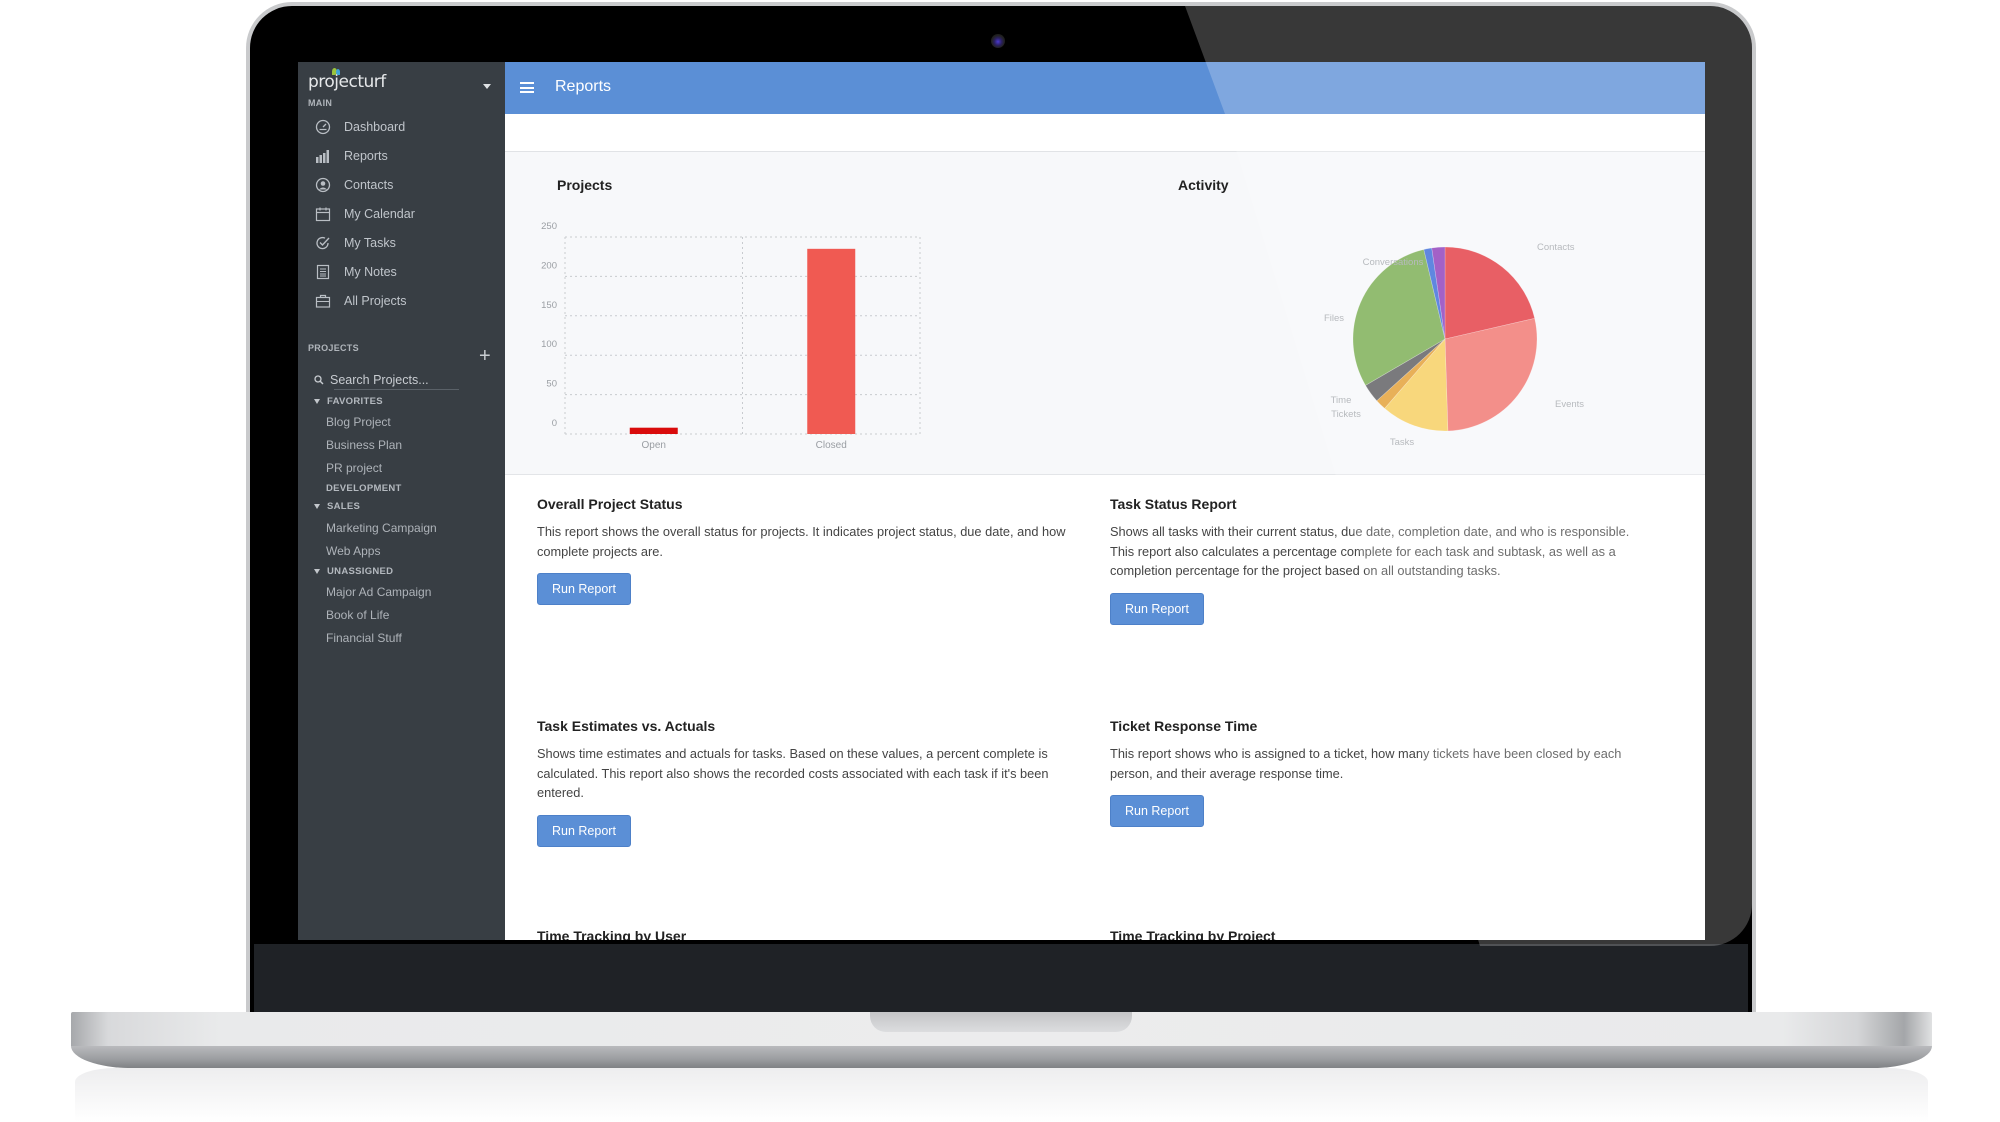  What do you see at coordinates (551, 384) in the screenshot?
I see `y-tick-label: 50` at bounding box center [551, 384].